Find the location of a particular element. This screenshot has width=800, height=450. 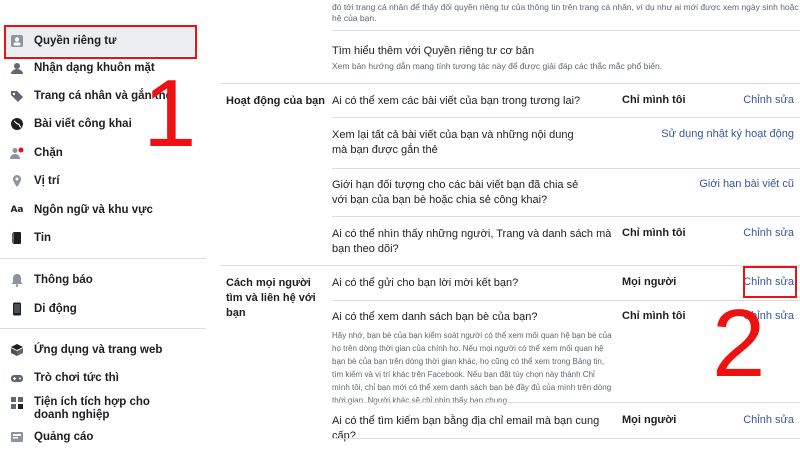

sidebar-item-label: Tiện ích tích hợp cho doanh nghiệp is located at coordinates (92, 408).